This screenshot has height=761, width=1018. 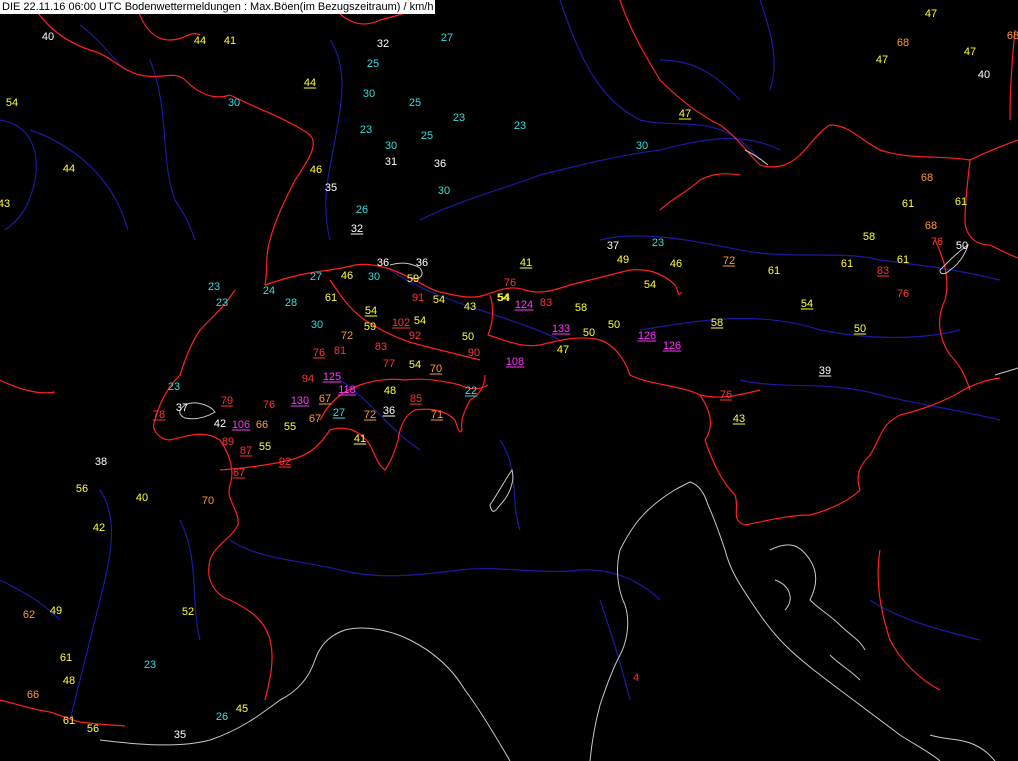 I want to click on station-gust-value: 67, so click(x=325, y=399).